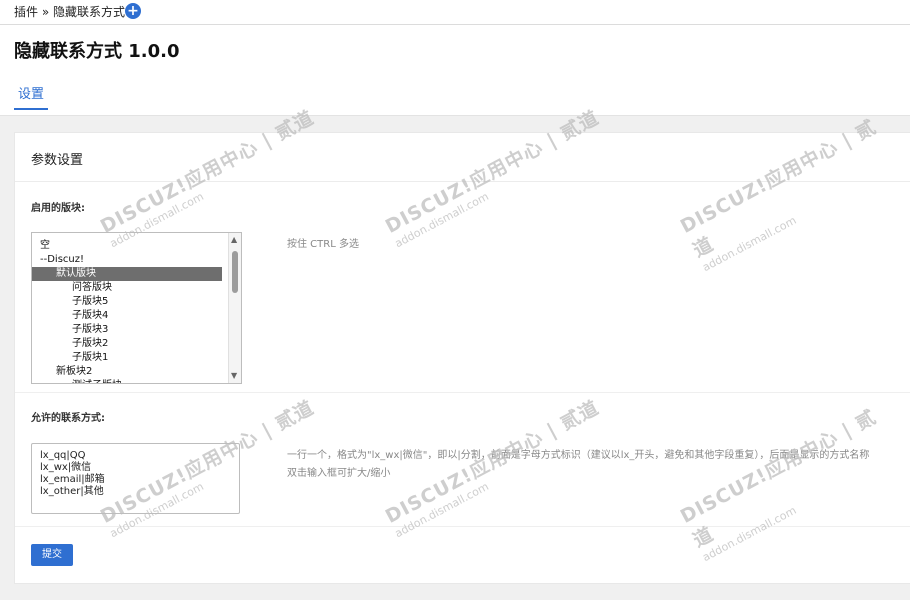 The height and width of the screenshot is (600, 910). What do you see at coordinates (235, 272) in the screenshot?
I see `scroll-thumb` at bounding box center [235, 272].